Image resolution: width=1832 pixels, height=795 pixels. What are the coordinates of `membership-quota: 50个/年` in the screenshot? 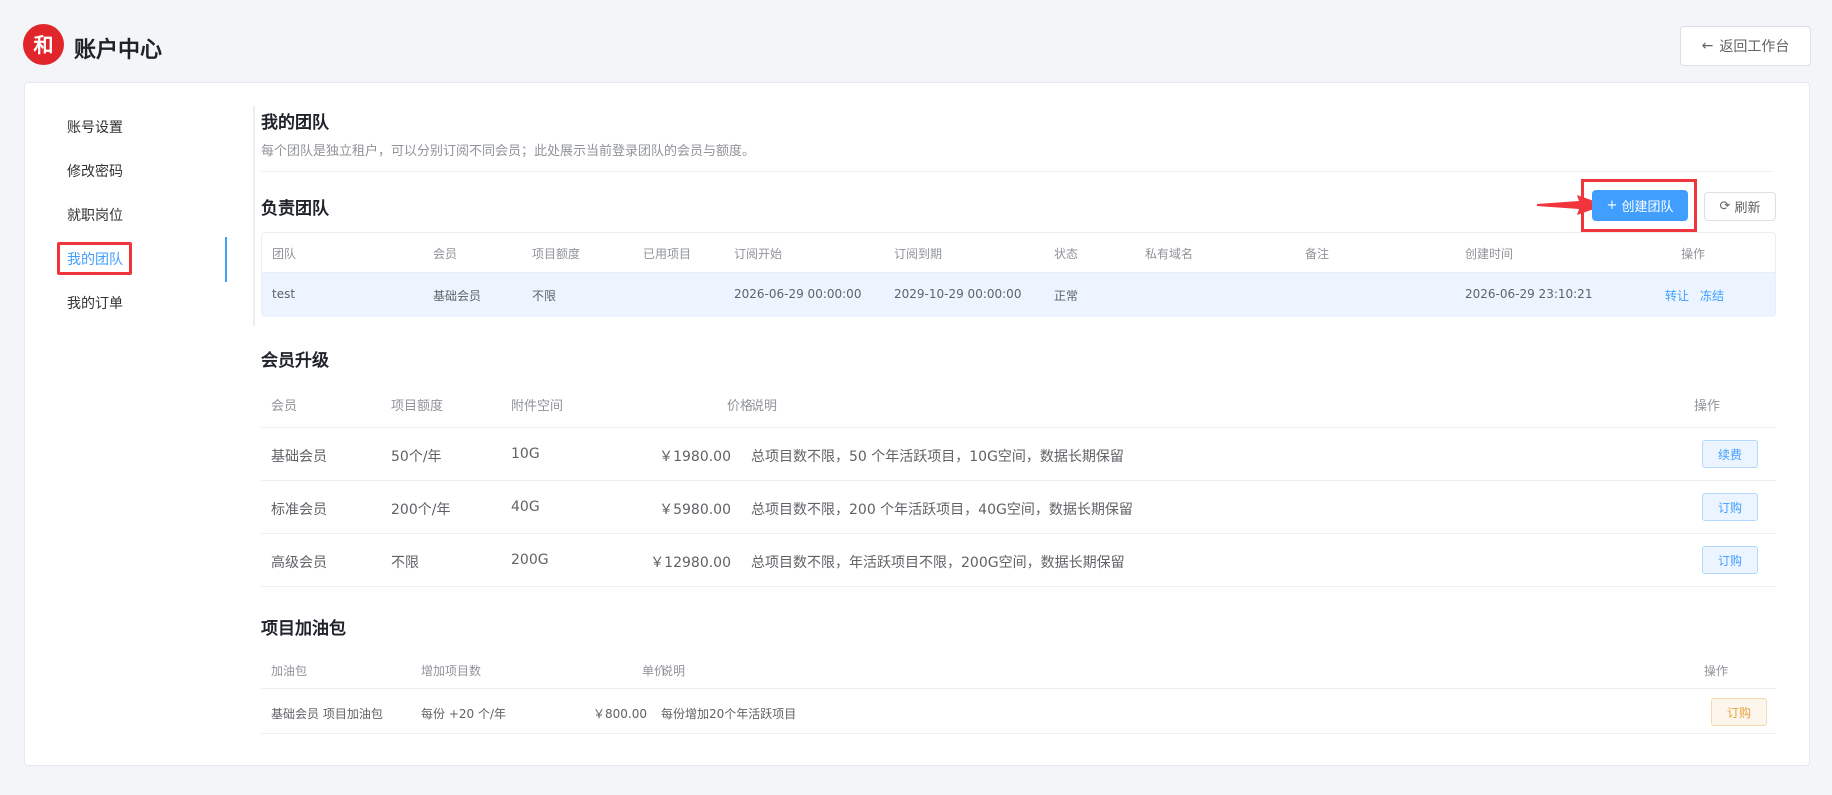 It's located at (416, 457).